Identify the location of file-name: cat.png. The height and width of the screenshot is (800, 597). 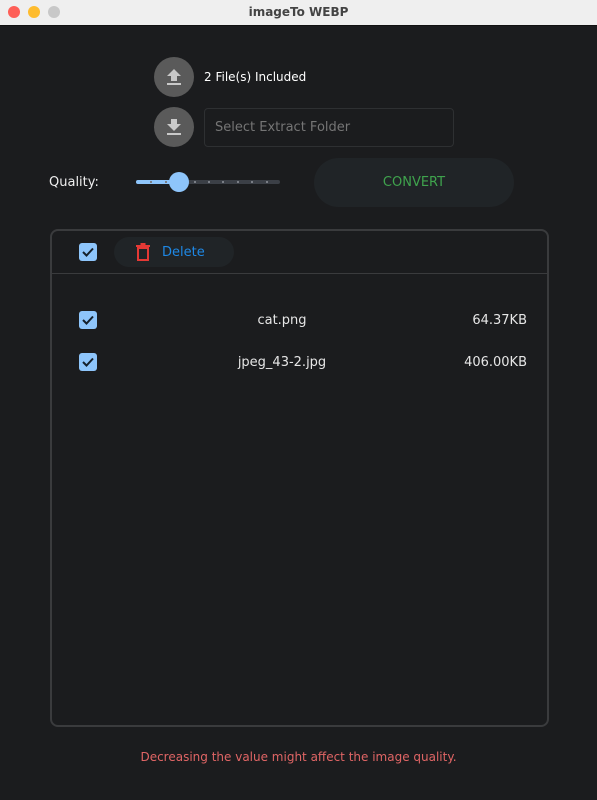
(282, 320).